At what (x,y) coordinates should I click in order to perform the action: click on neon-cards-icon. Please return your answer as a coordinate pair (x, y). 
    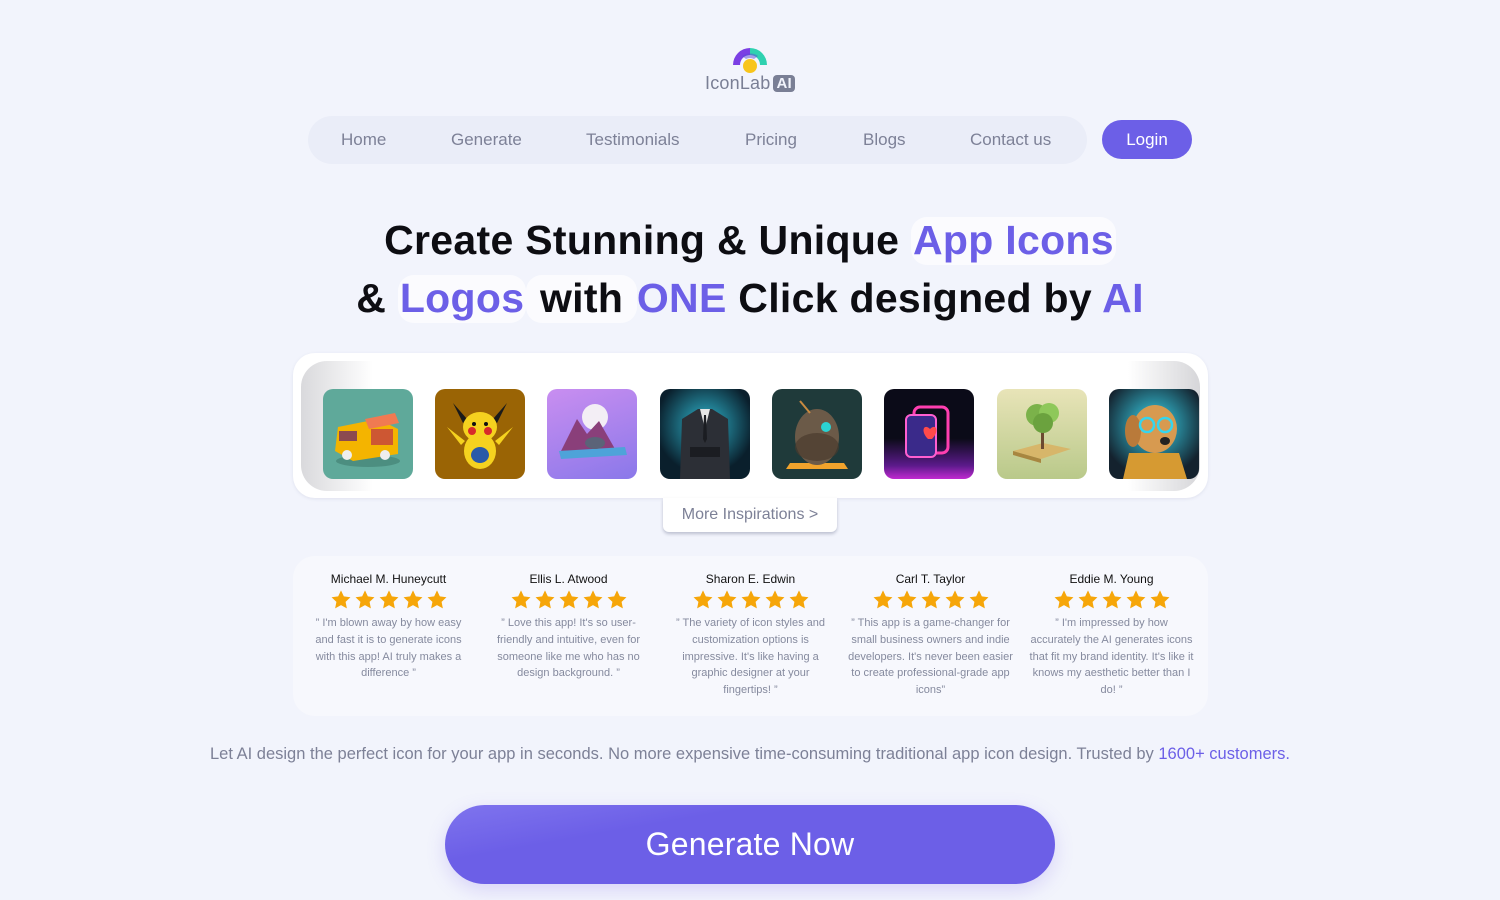
    Looking at the image, I should click on (929, 434).